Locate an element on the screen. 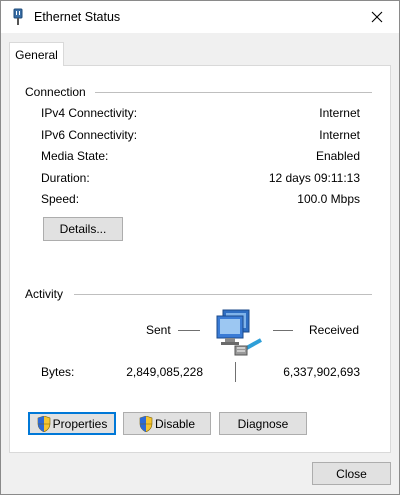 This screenshot has height=495, width=400. tab-general: General is located at coordinates (36, 54).